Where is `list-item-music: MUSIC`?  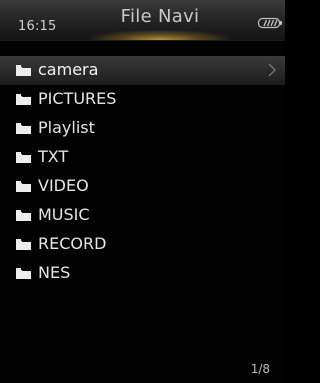 list-item-music: MUSIC is located at coordinates (142, 215).